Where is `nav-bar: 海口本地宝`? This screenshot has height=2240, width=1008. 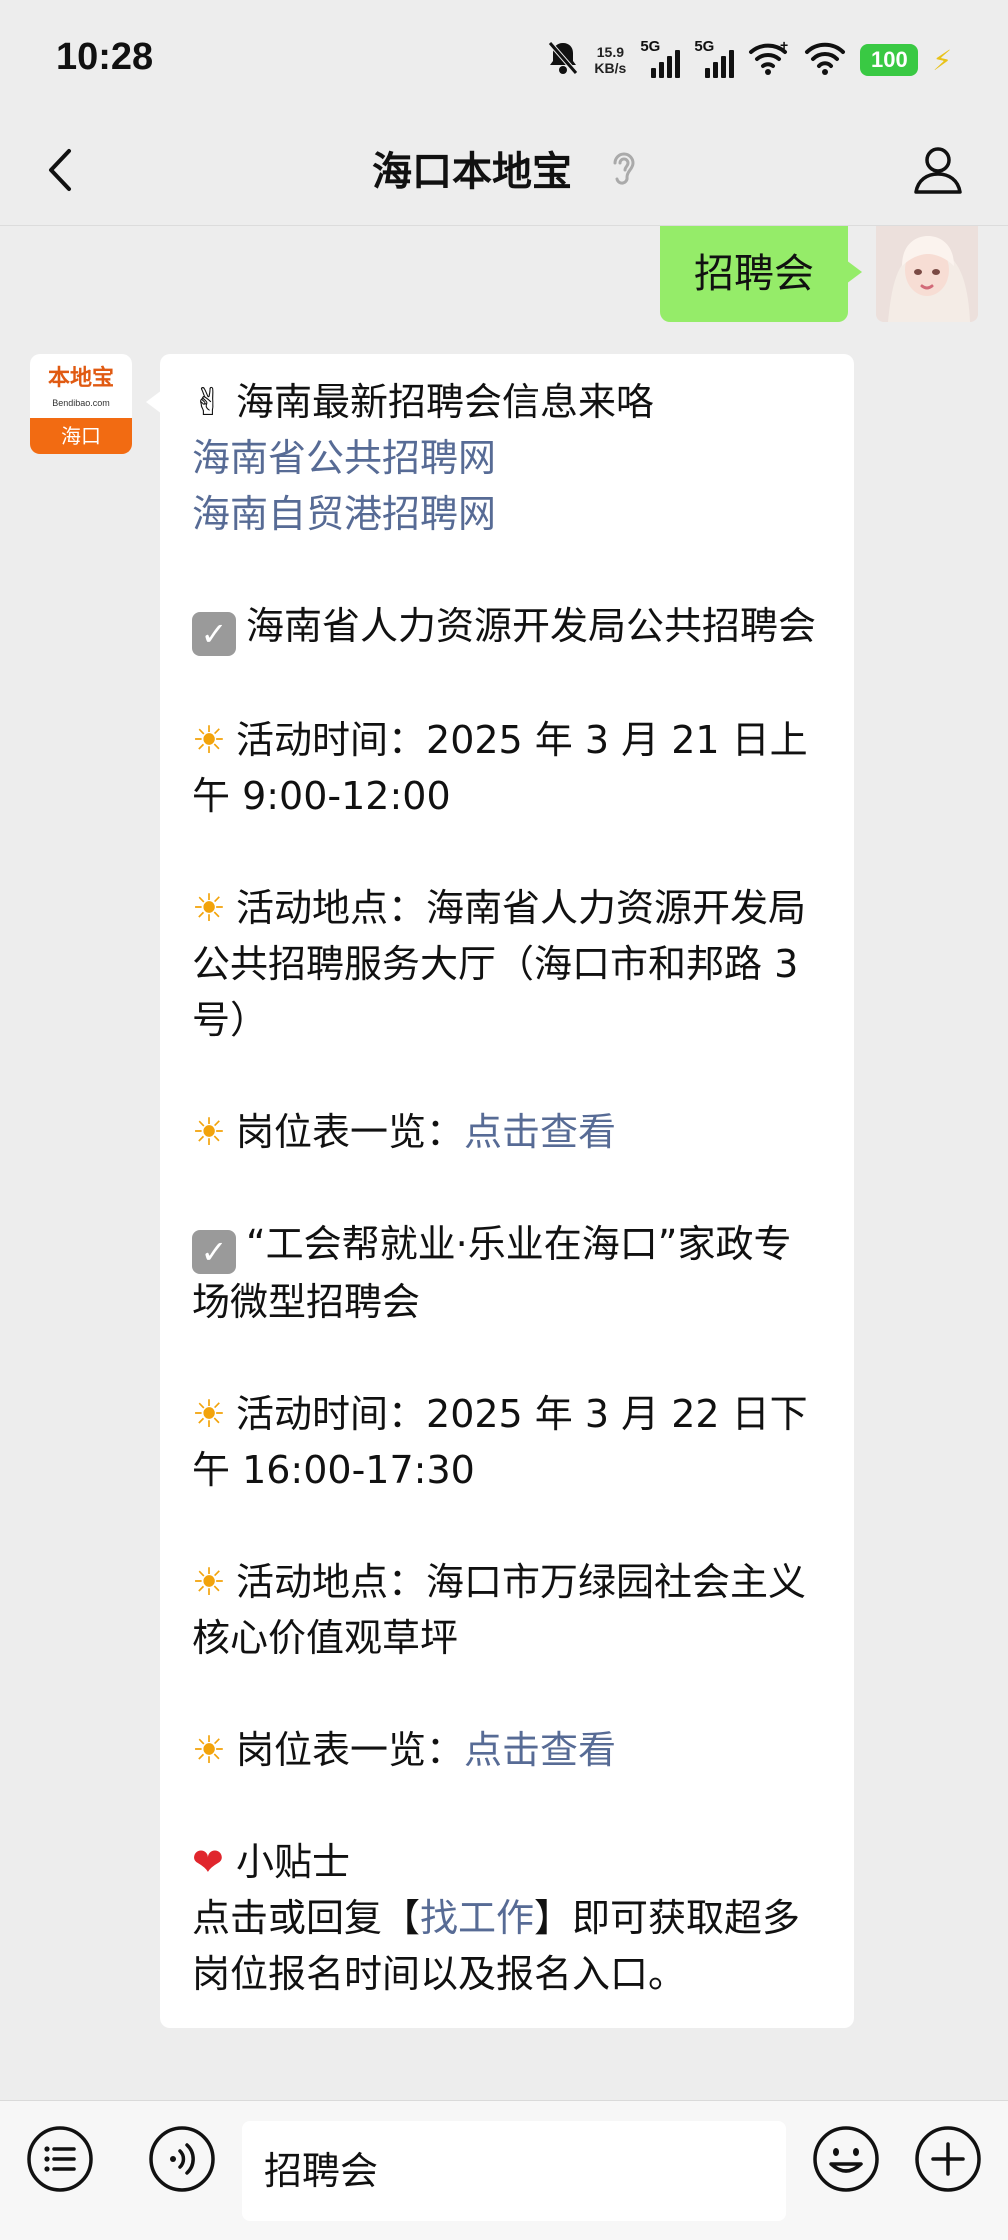 nav-bar: 海口本地宝 is located at coordinates (504, 172).